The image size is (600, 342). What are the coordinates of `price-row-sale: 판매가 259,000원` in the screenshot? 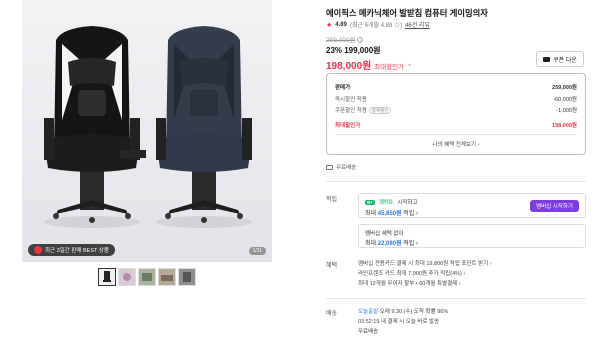 It's located at (456, 87).